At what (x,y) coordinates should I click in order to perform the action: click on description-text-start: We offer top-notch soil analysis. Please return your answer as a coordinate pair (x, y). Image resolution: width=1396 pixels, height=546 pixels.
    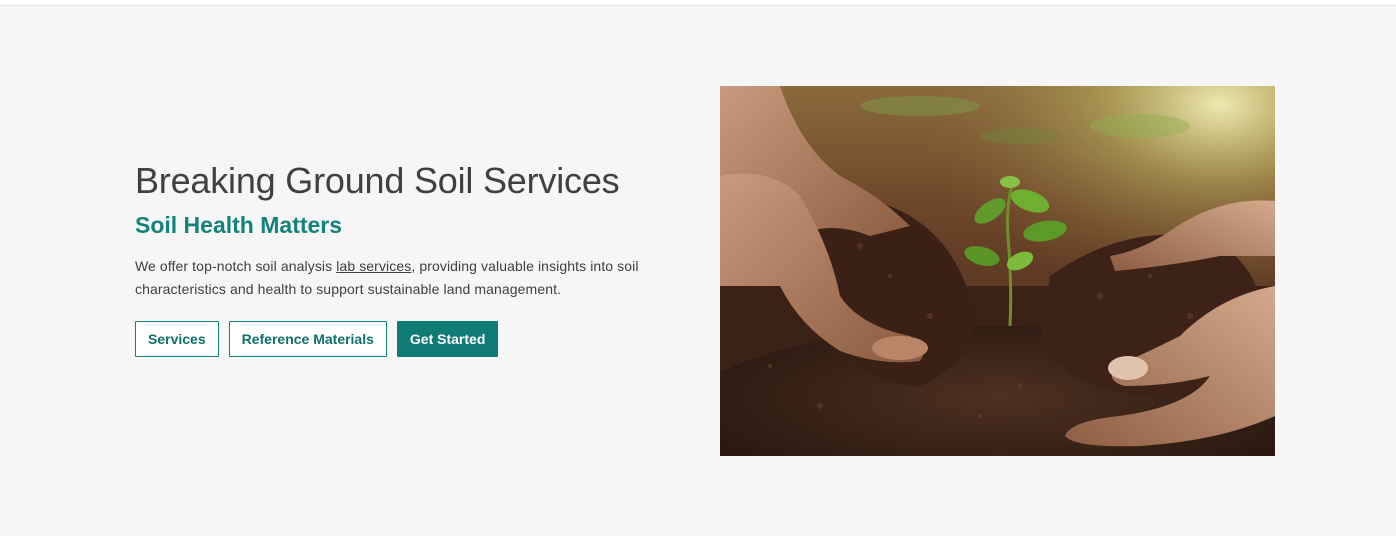
    Looking at the image, I should click on (236, 266).